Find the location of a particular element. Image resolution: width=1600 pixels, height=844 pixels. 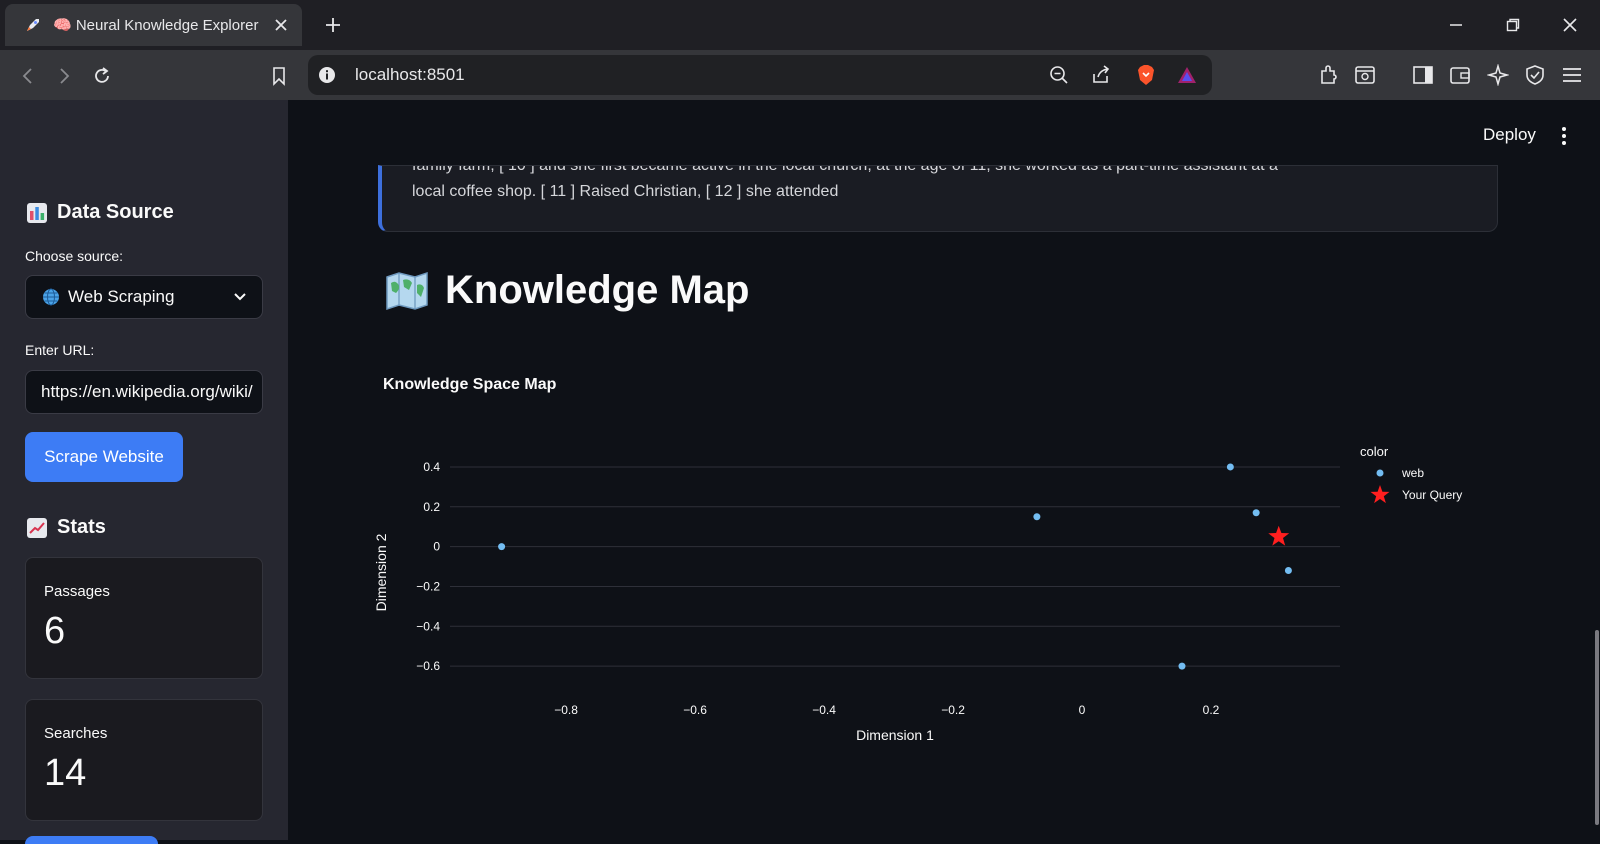

zoom-out-icon is located at coordinates (1059, 75).